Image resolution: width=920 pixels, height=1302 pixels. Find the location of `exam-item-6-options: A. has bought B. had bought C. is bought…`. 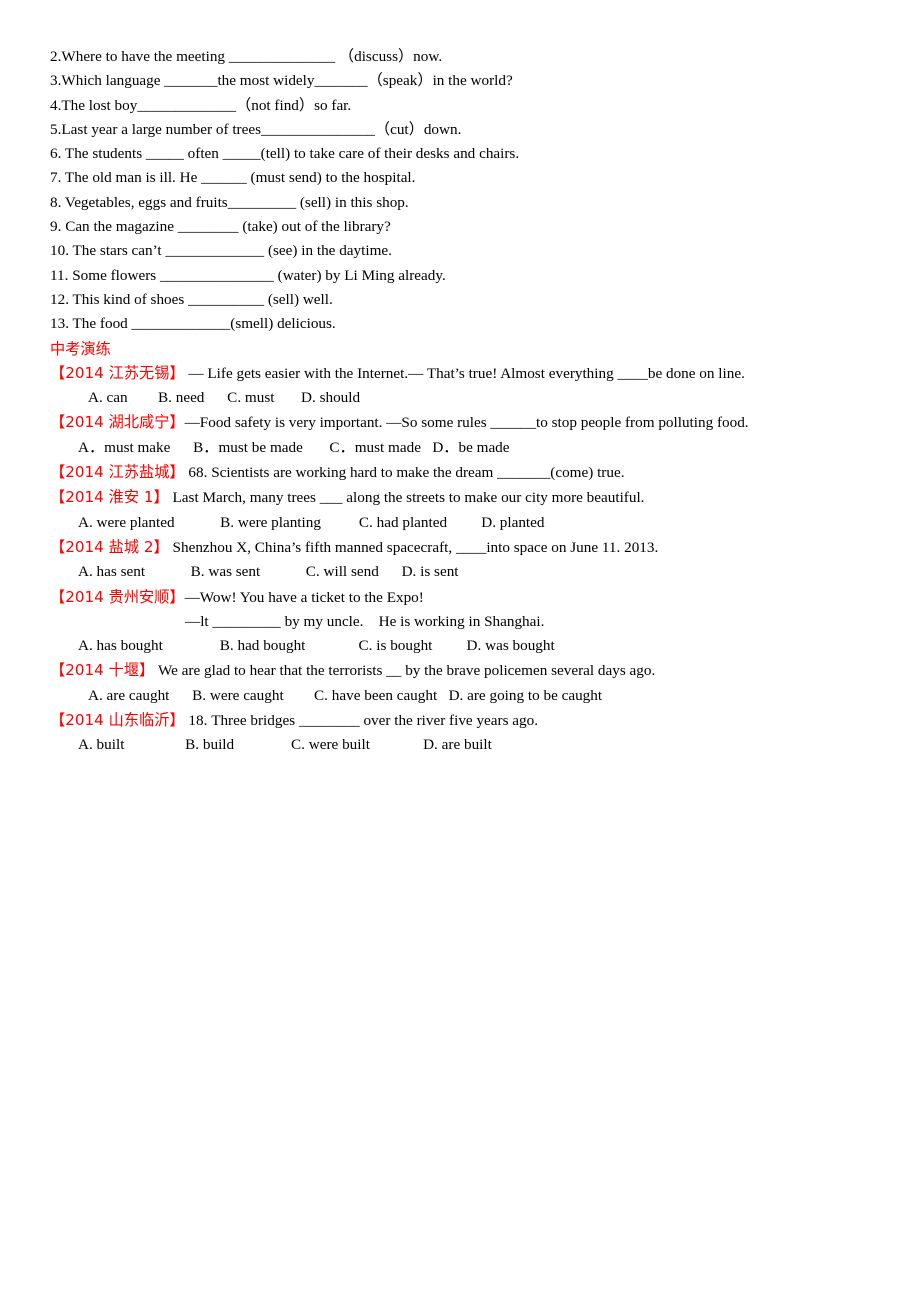

exam-item-6-options: A. has bought B. had bought C. is bought… is located at coordinates (316, 646).